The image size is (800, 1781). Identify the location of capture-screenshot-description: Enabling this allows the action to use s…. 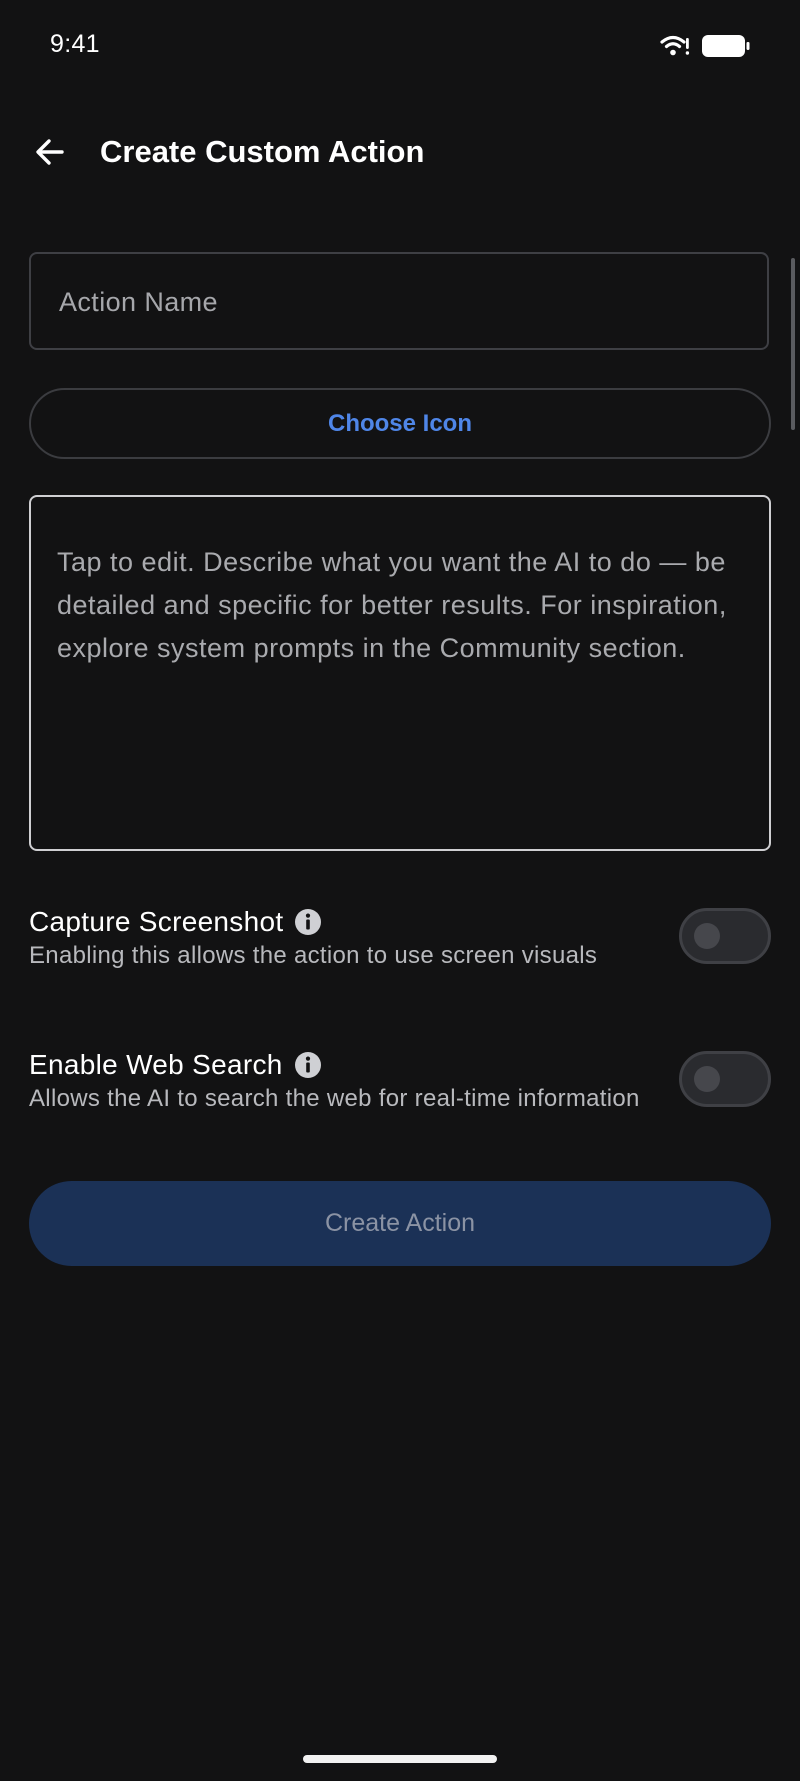
(313, 955).